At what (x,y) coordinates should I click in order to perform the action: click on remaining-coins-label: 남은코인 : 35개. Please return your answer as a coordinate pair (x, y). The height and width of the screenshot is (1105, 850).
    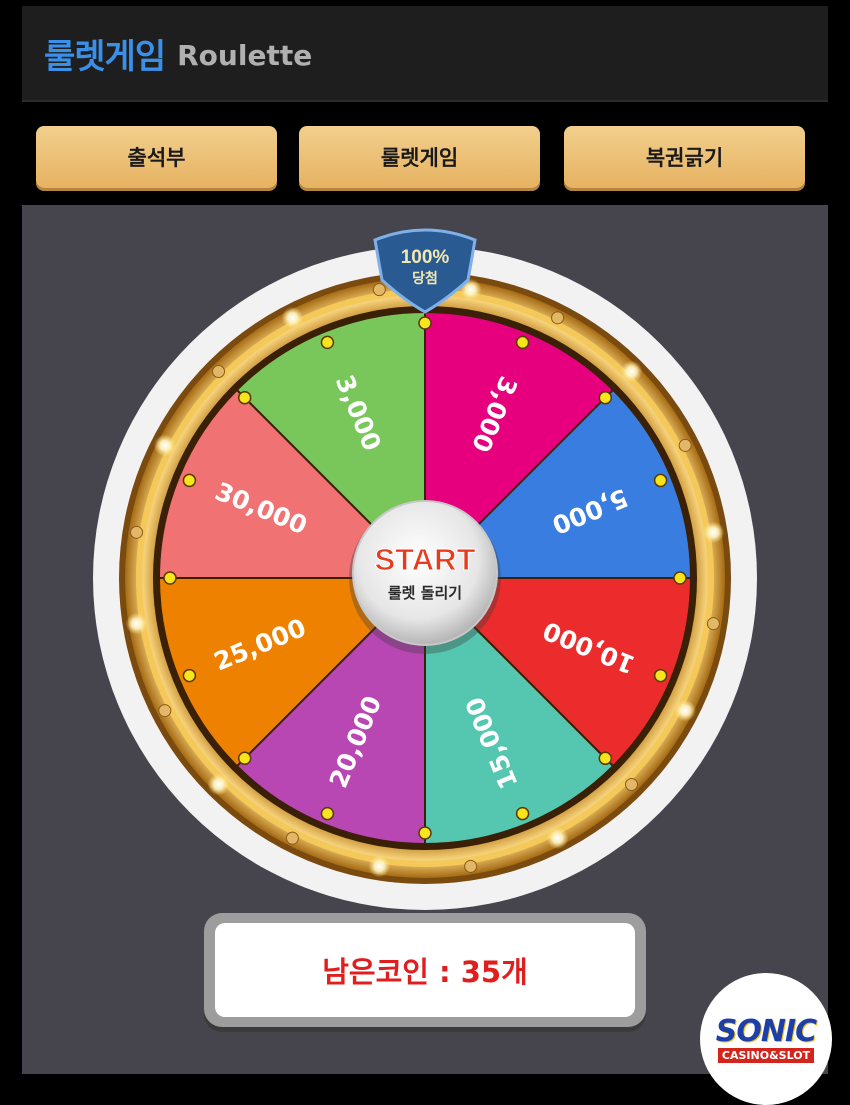
    Looking at the image, I should click on (425, 970).